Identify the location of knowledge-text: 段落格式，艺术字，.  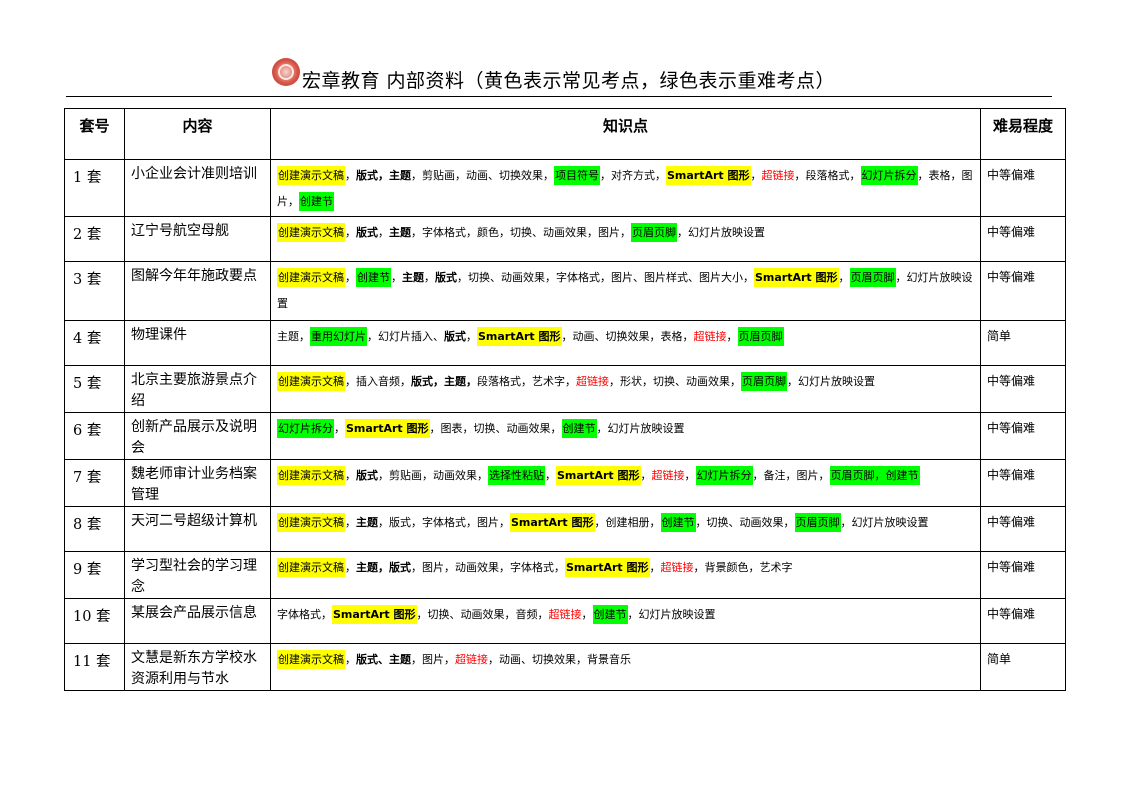
(526, 381).